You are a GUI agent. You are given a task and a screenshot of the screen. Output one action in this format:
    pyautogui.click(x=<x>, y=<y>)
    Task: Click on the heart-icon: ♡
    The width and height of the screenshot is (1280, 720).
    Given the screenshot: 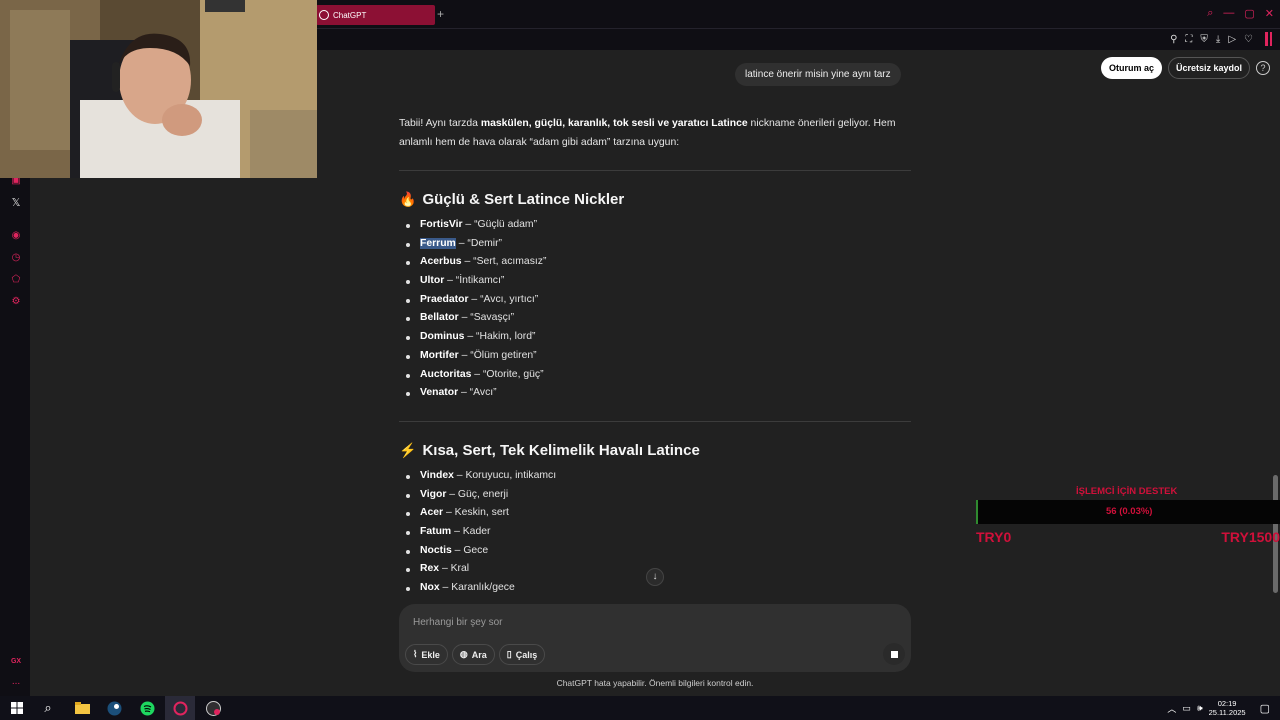 What is the action you would take?
    pyautogui.click(x=1248, y=39)
    